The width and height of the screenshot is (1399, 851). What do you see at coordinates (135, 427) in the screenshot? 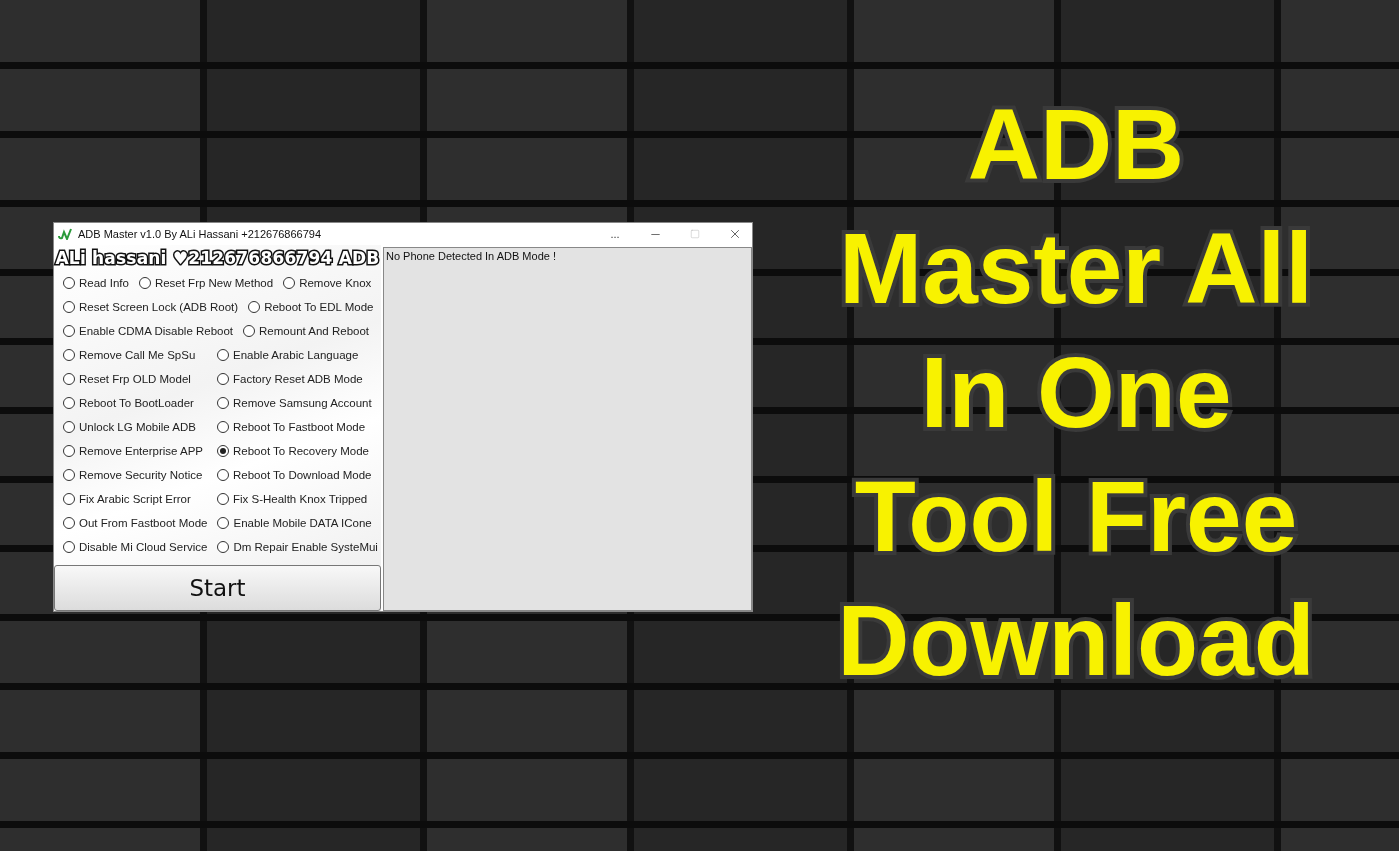
I see `radio-option: Unlock LG Mobile ADB` at bounding box center [135, 427].